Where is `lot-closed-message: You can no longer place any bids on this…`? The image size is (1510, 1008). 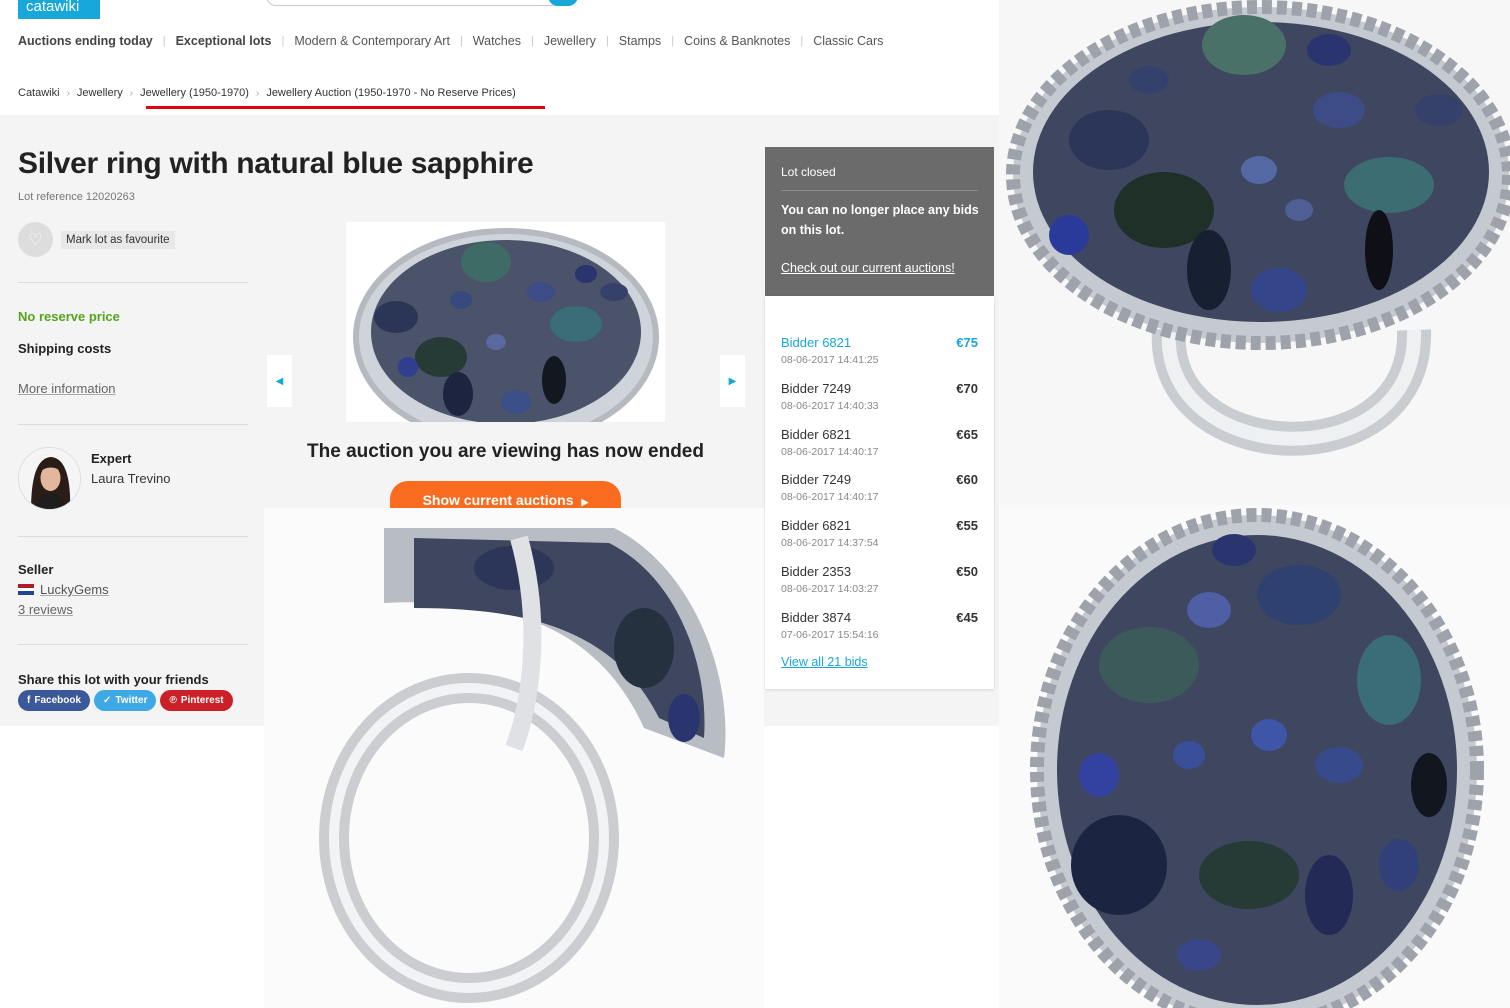
lot-closed-message: You can no longer place any bids on this… is located at coordinates (880, 220).